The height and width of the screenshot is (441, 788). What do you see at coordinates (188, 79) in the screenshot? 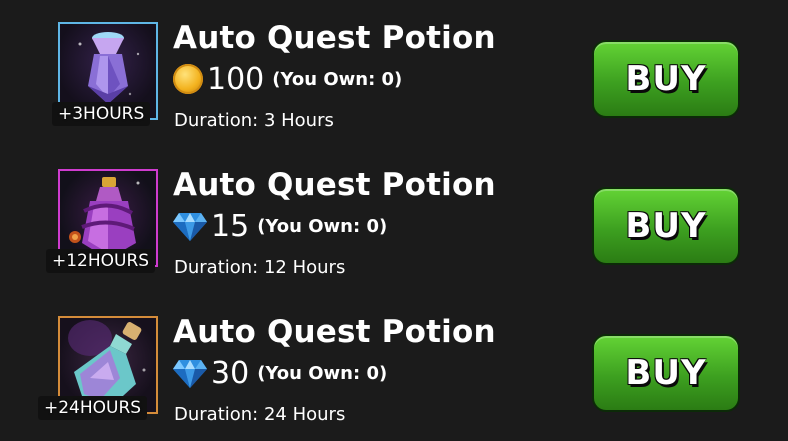
I see `gold-coin-icon` at bounding box center [188, 79].